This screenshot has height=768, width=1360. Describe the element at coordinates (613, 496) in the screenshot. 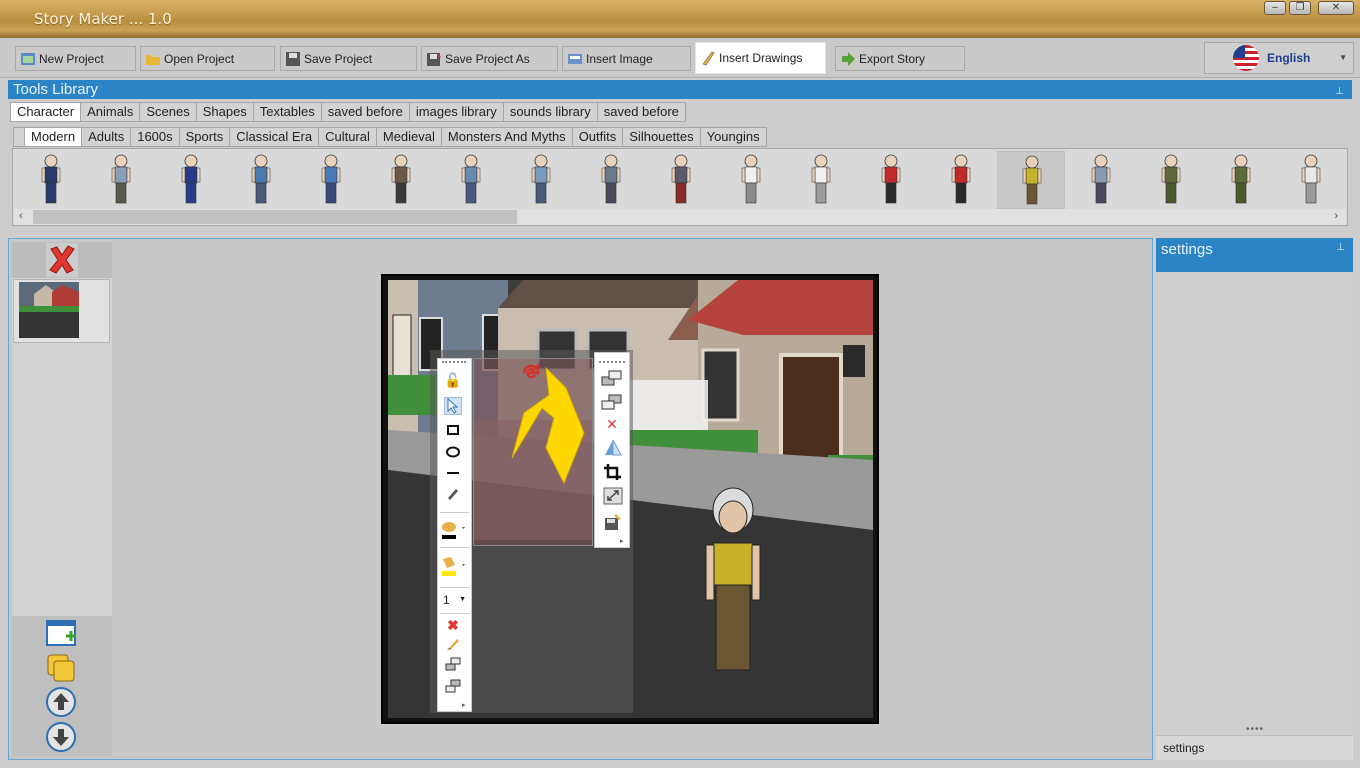

I see `resize-icon` at that location.